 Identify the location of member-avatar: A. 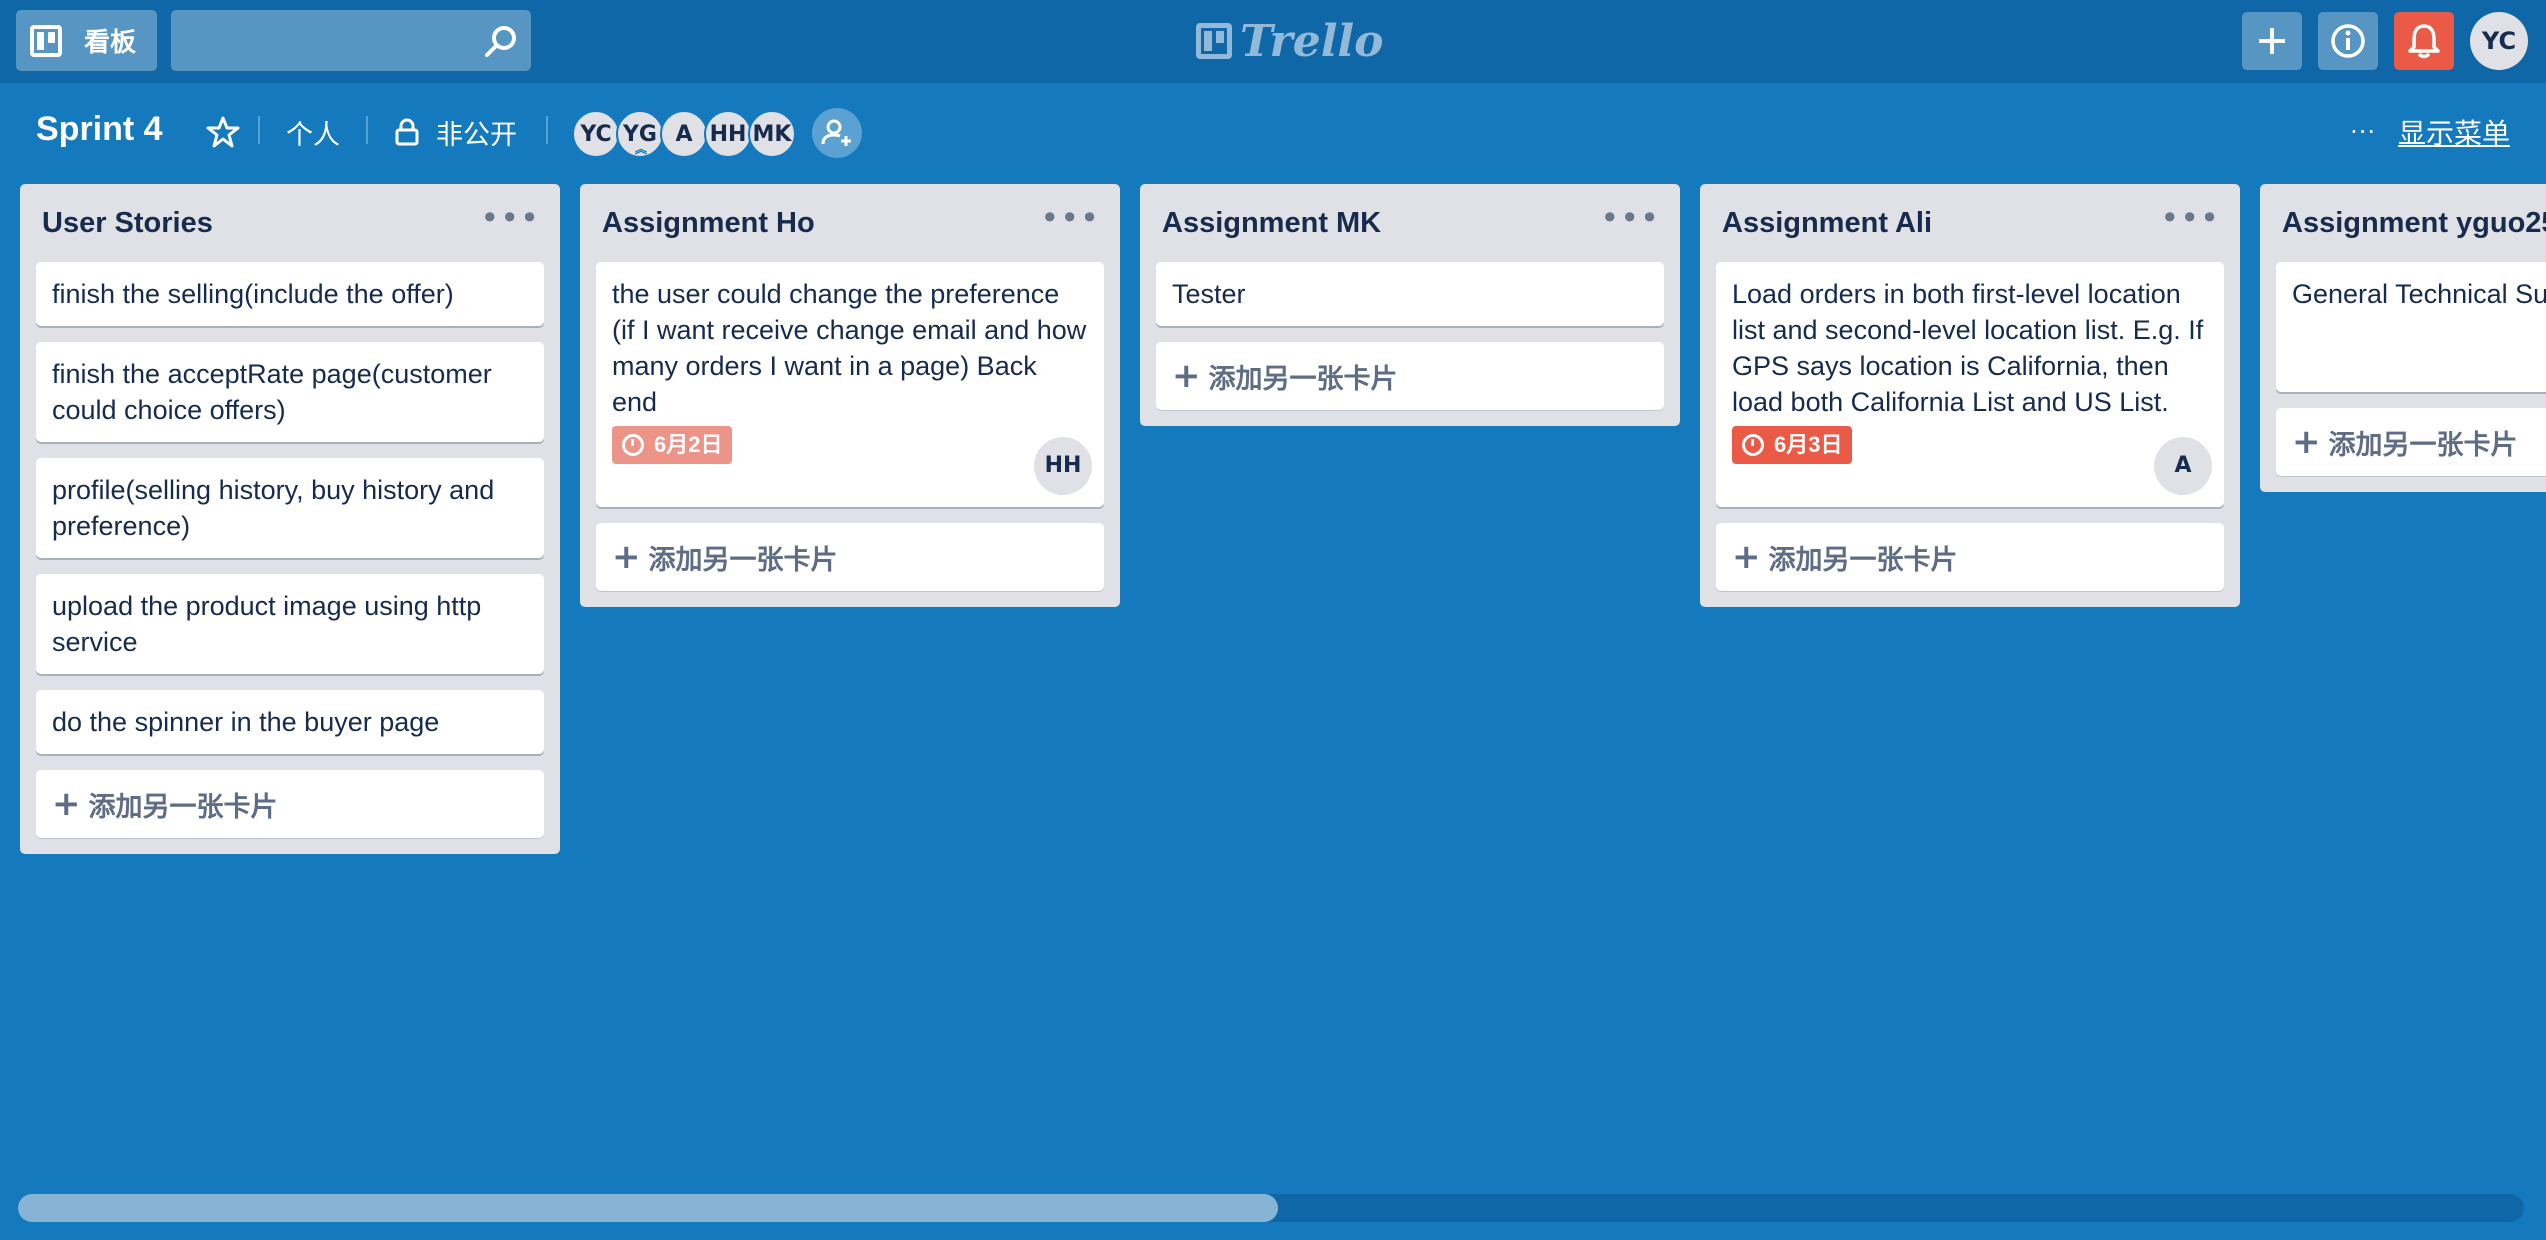
(684, 134).